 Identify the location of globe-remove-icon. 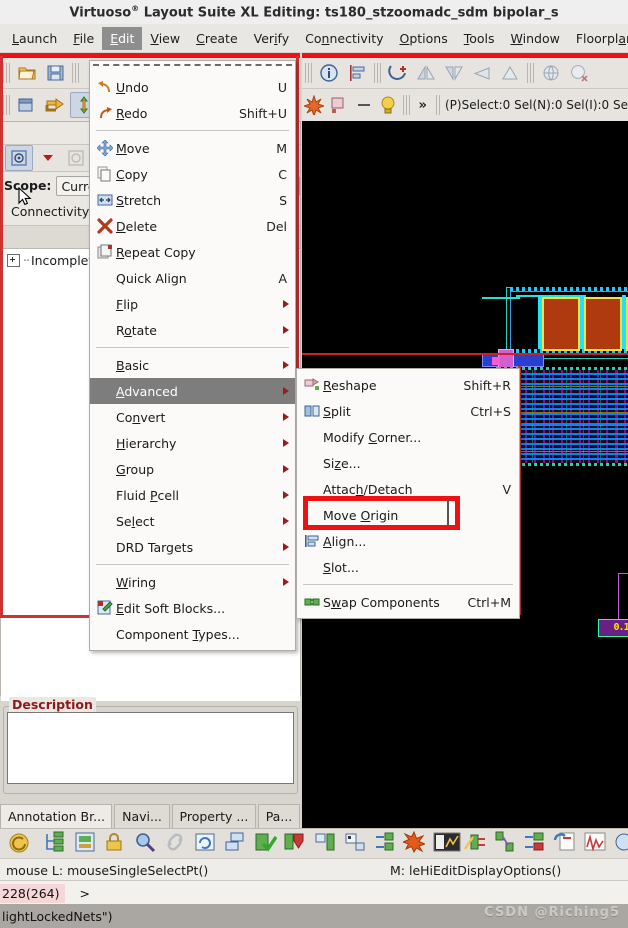
(579, 73).